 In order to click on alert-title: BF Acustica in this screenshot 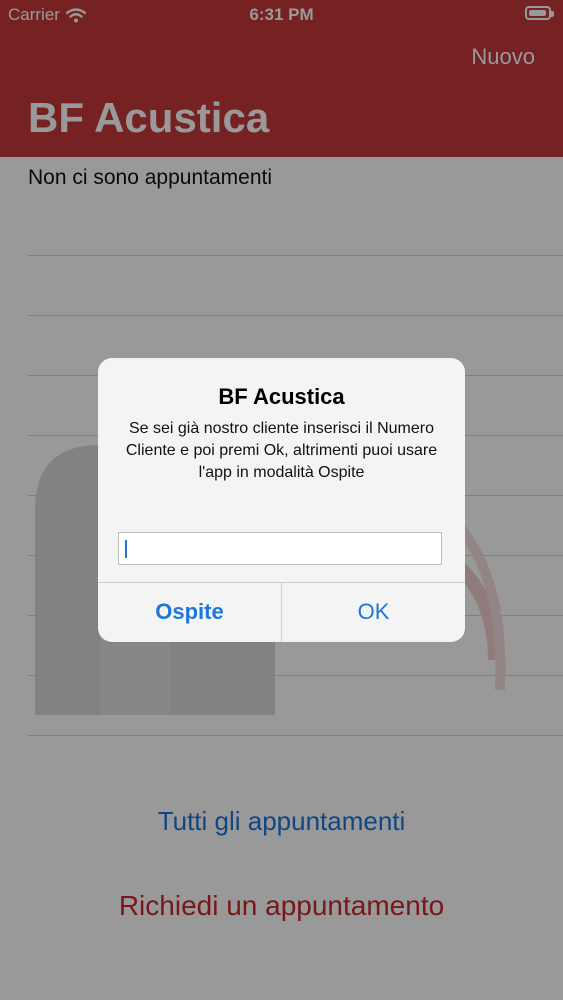, I will do `click(281, 396)`.